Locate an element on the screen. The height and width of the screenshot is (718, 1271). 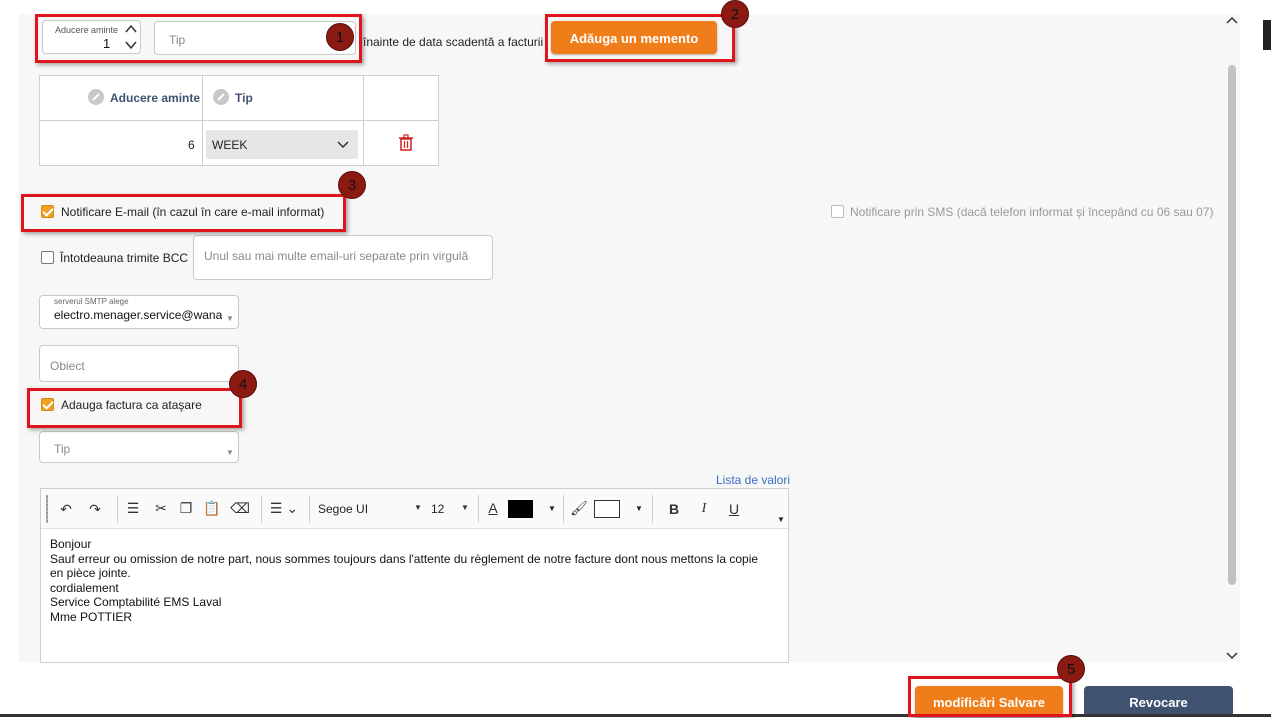
reminder-count-value: 1 is located at coordinates (107, 43).